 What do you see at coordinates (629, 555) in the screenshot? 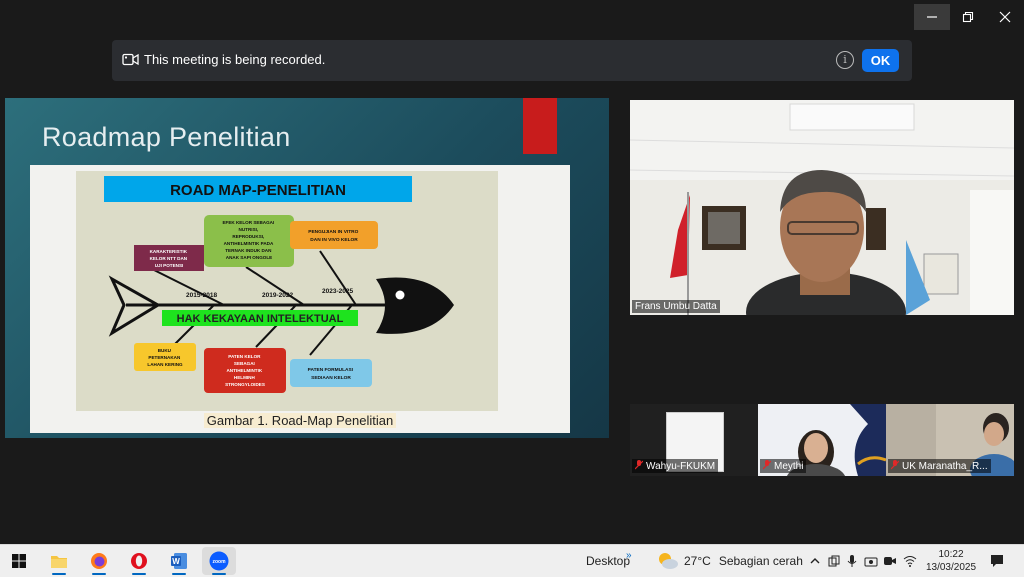
I see `desktop-expand-icon: »` at bounding box center [629, 555].